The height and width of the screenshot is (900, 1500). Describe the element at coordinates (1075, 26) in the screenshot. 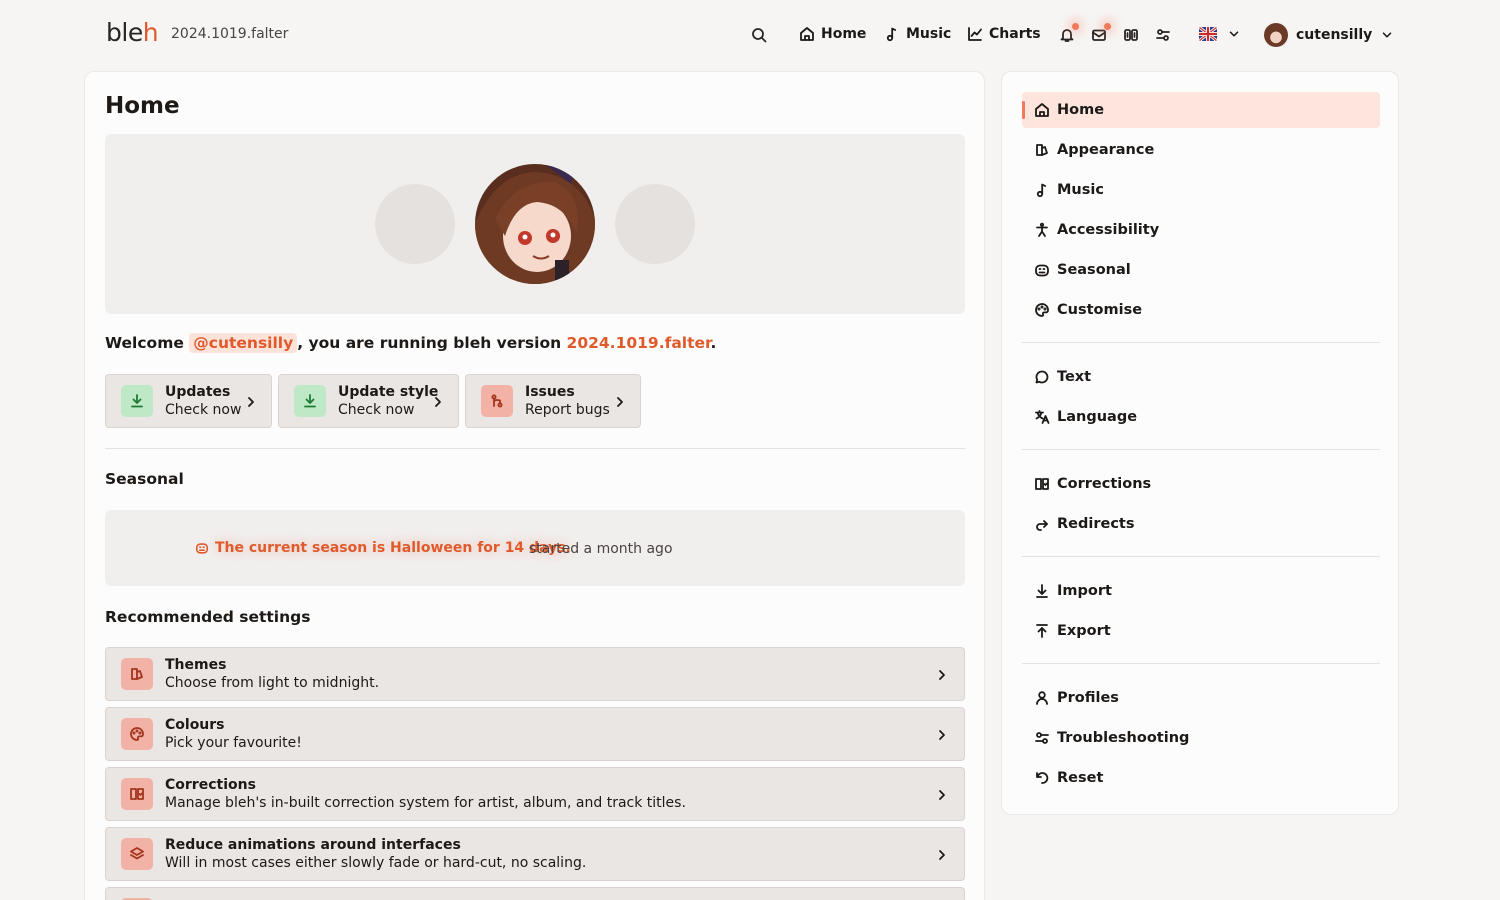

I see `notification-dot` at that location.